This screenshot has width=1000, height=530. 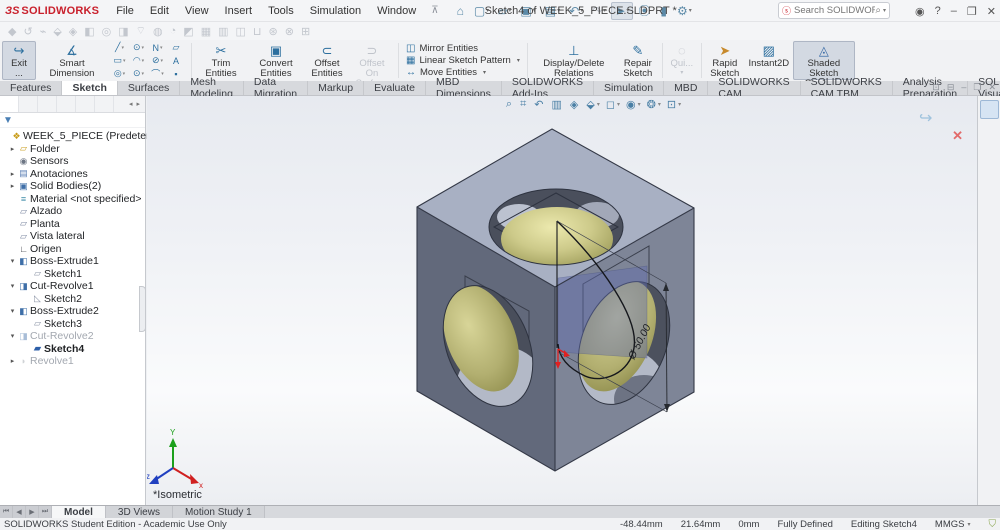 I want to click on threedexperience-icon, so click(x=989, y=109).